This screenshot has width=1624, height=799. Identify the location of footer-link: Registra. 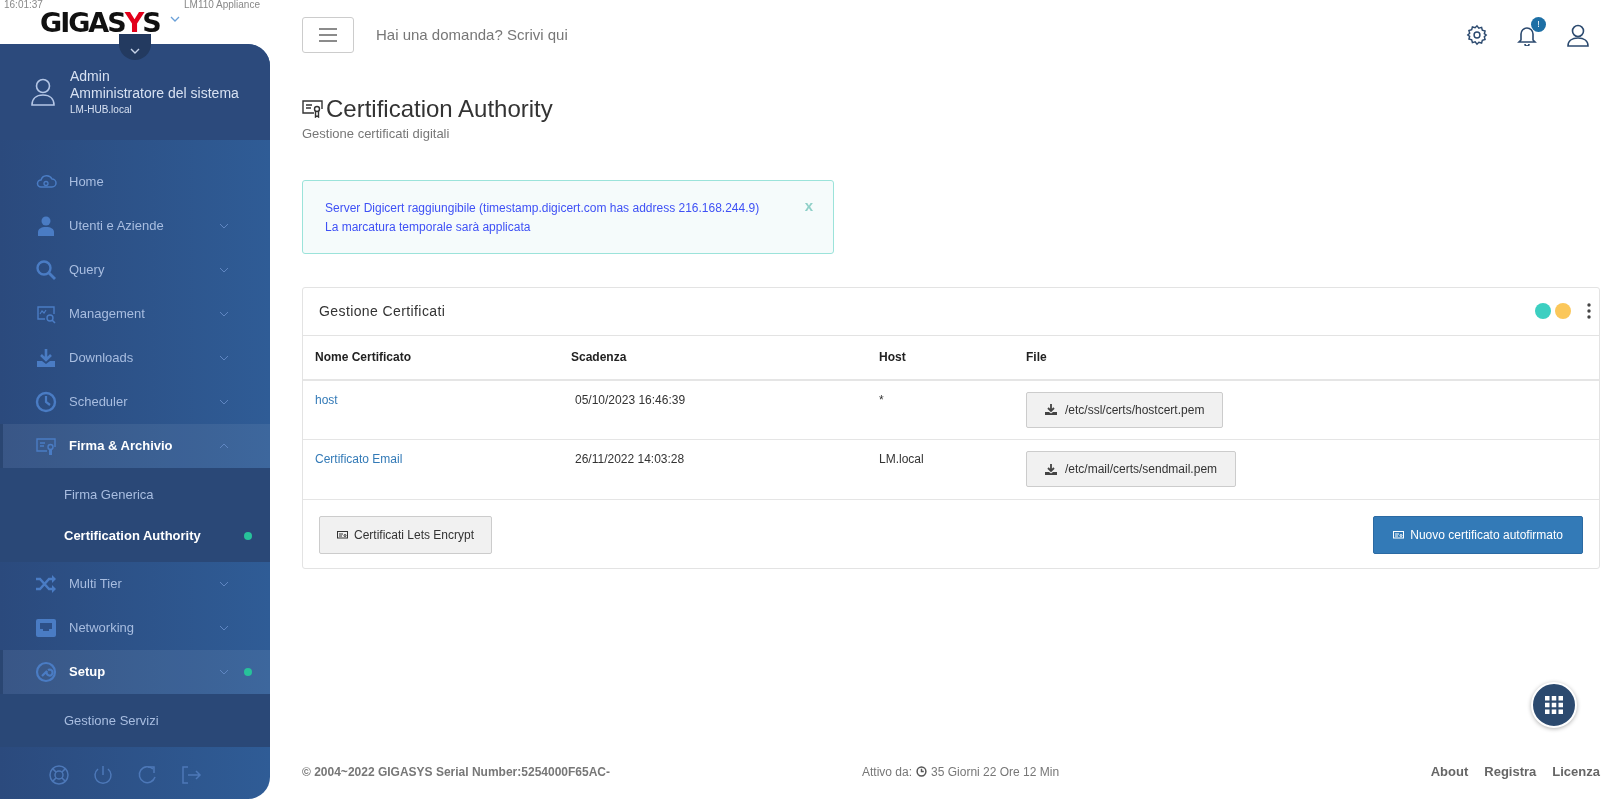
(1510, 771).